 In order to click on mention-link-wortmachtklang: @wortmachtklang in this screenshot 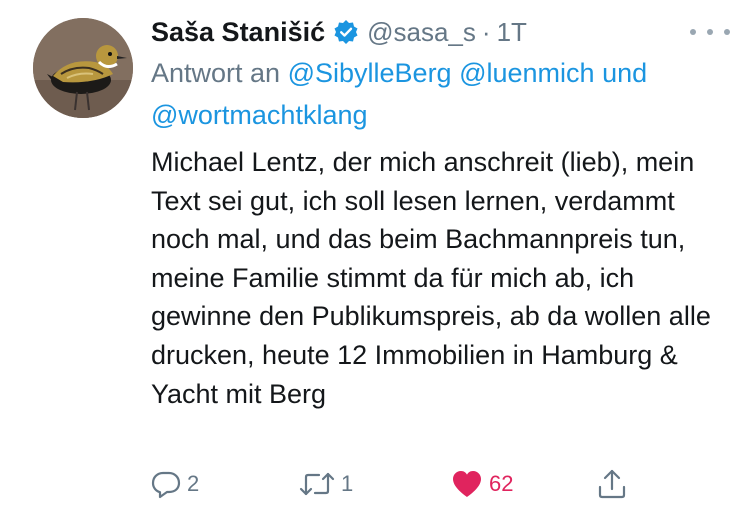, I will do `click(259, 115)`.